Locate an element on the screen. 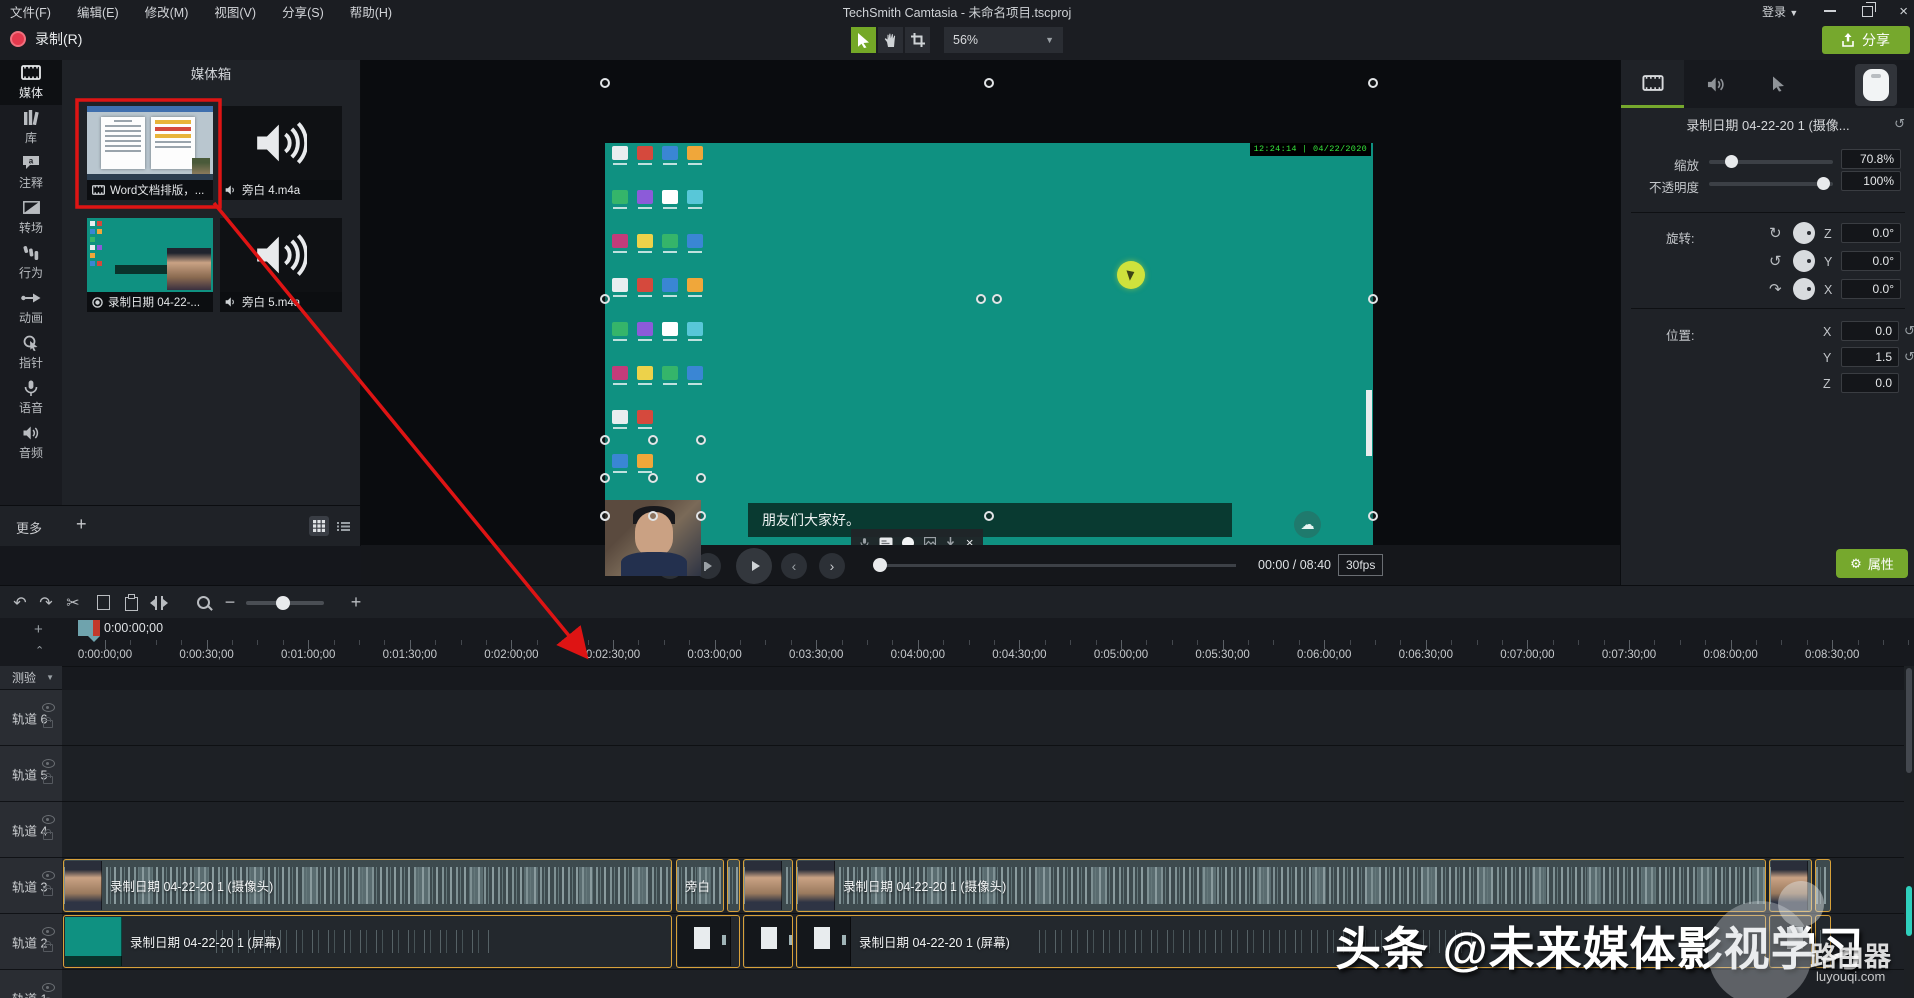 The image size is (1914, 998). sidebar-item-annotations: a 注释 is located at coordinates (31, 172).